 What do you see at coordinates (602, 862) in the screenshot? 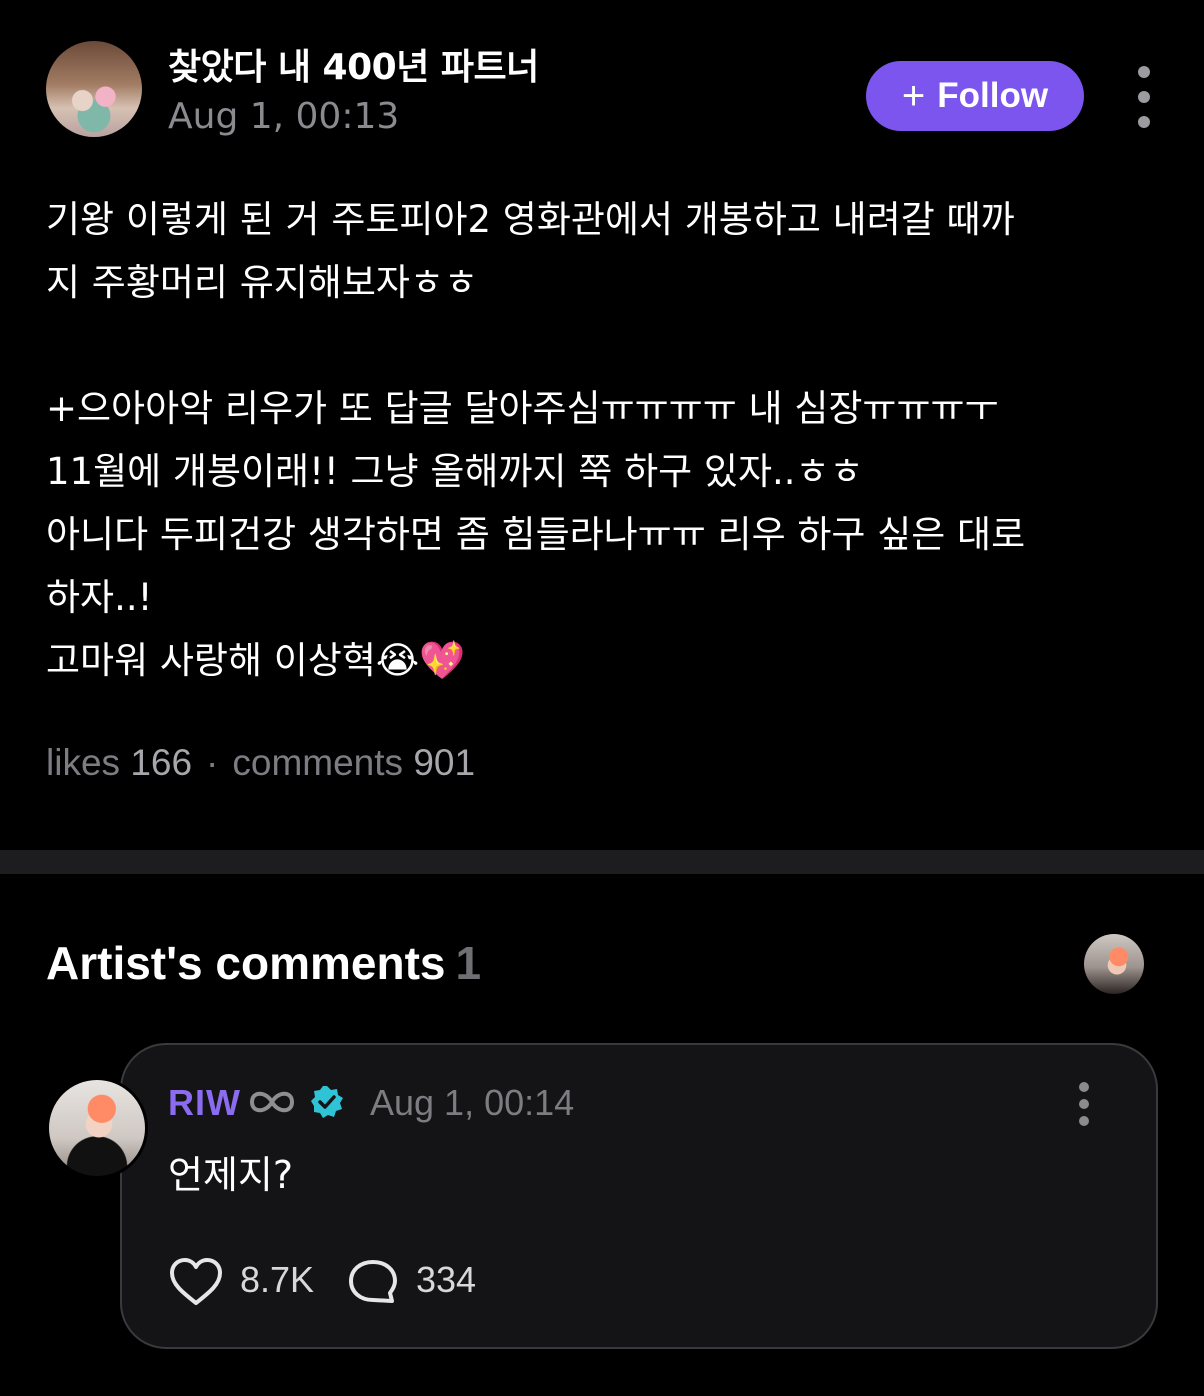
I see `section-divider` at bounding box center [602, 862].